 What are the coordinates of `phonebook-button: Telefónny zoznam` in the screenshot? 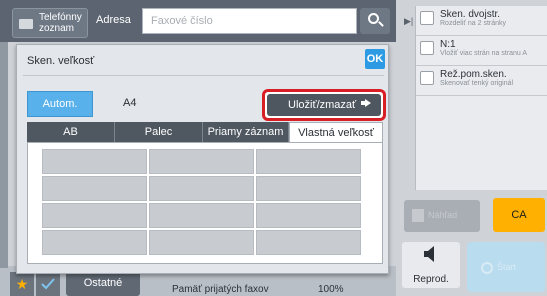 It's located at (50, 23).